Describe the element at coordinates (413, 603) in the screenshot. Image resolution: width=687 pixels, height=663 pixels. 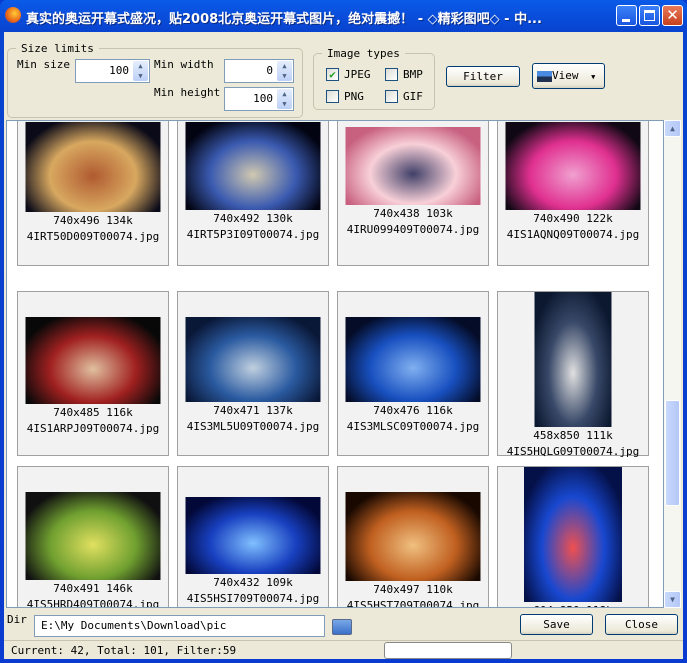
I see `image-filename: 4IS5HST709T00074.jpg` at that location.